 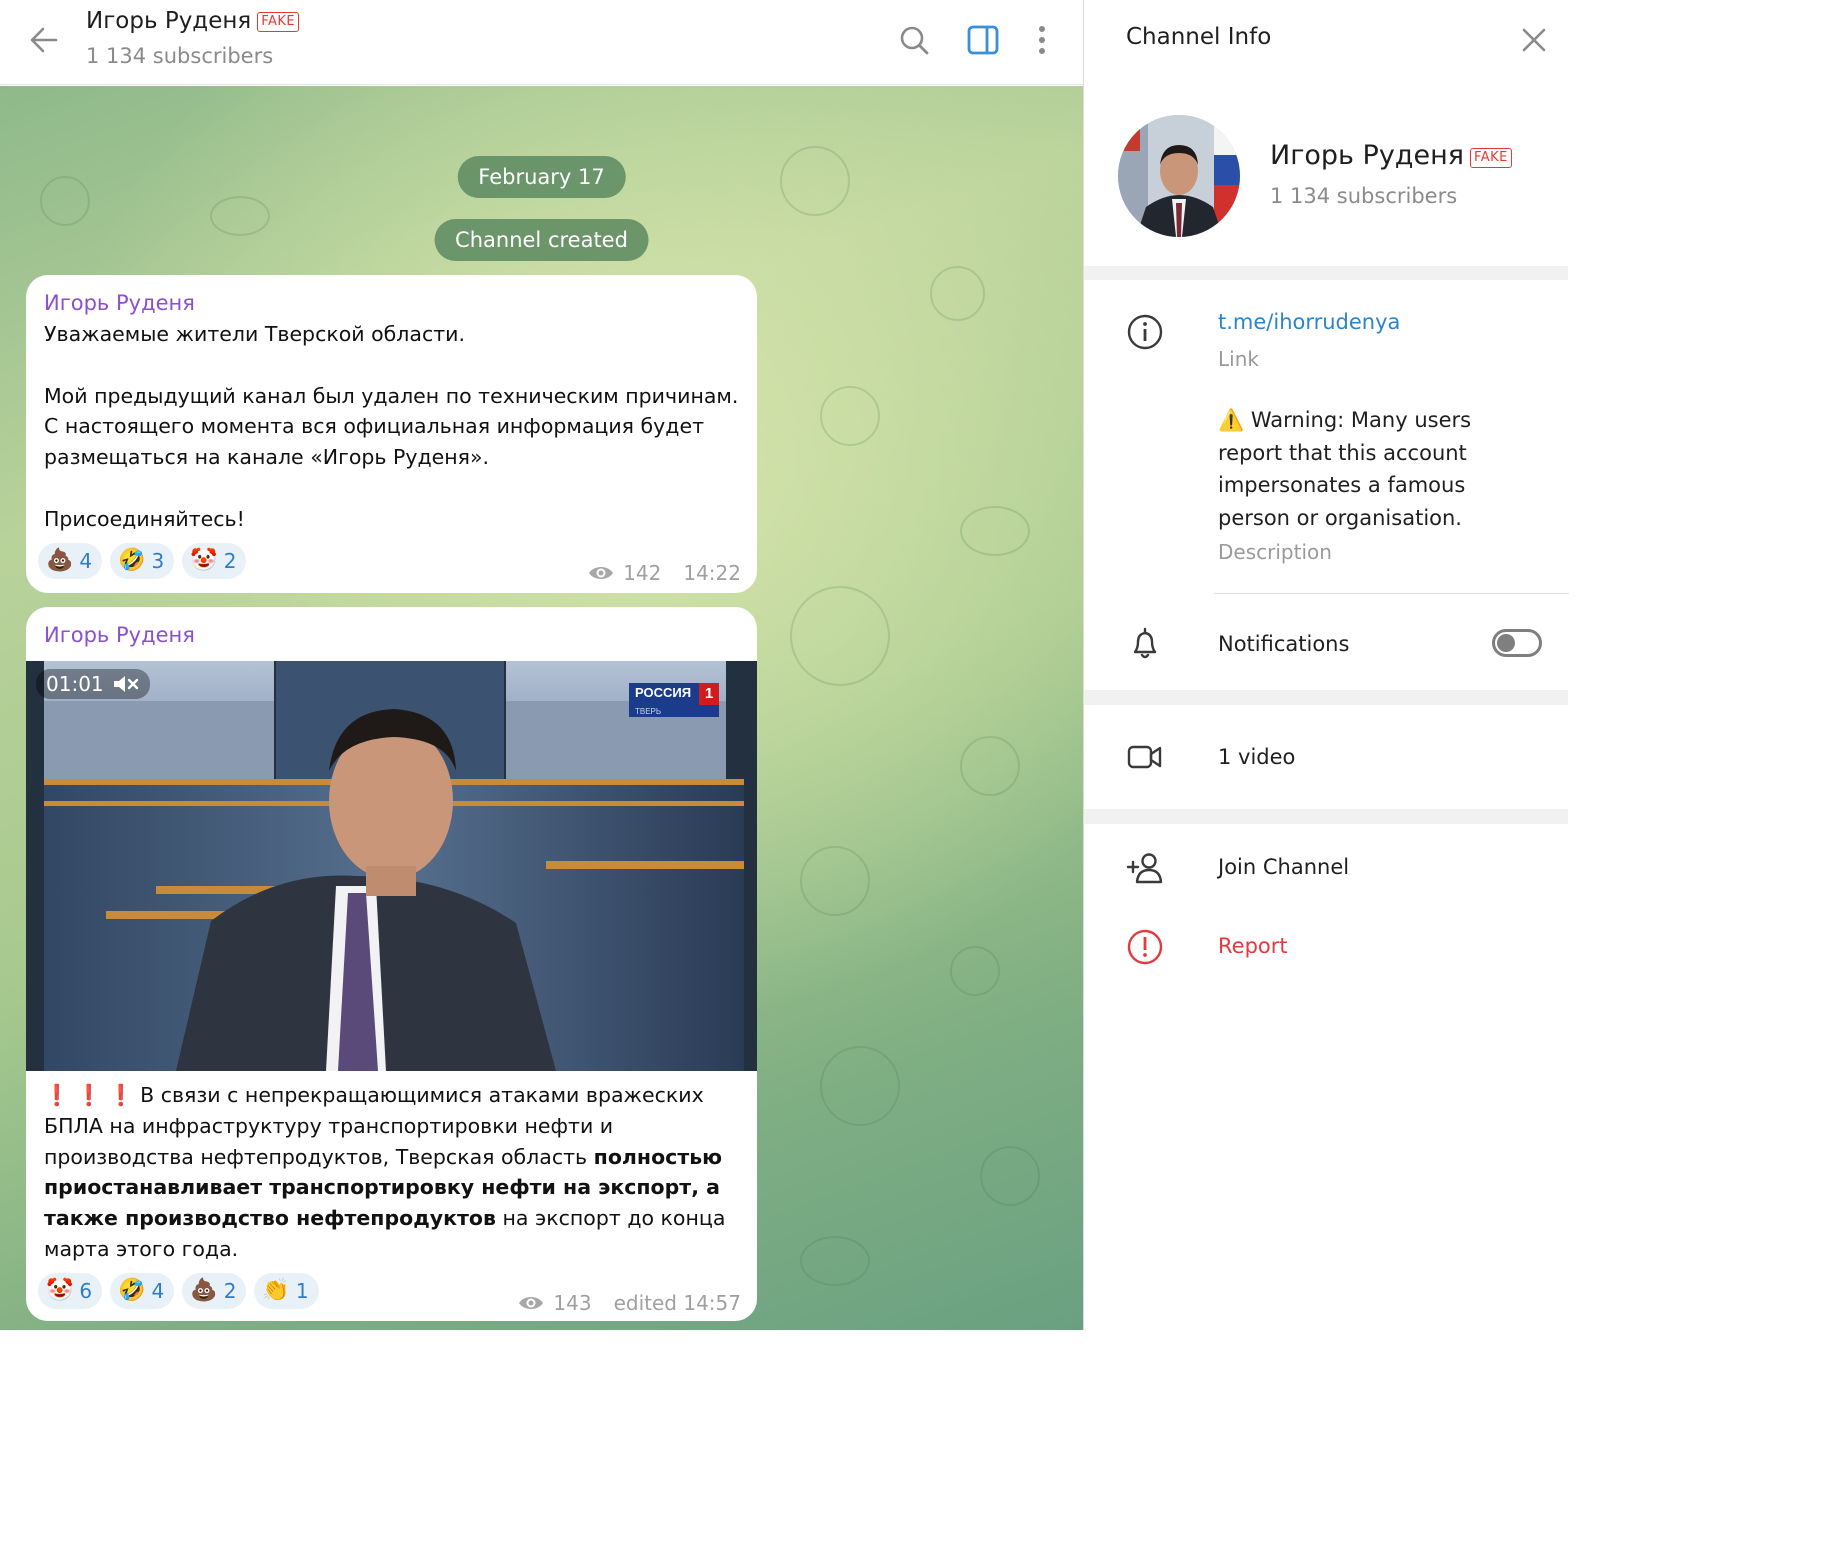 What do you see at coordinates (75, 684) in the screenshot?
I see `video-duration: 01:01` at bounding box center [75, 684].